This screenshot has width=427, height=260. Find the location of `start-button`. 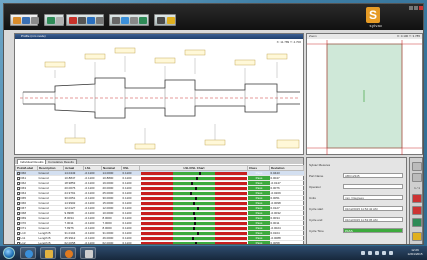

start-button is located at coordinates (9, 253).